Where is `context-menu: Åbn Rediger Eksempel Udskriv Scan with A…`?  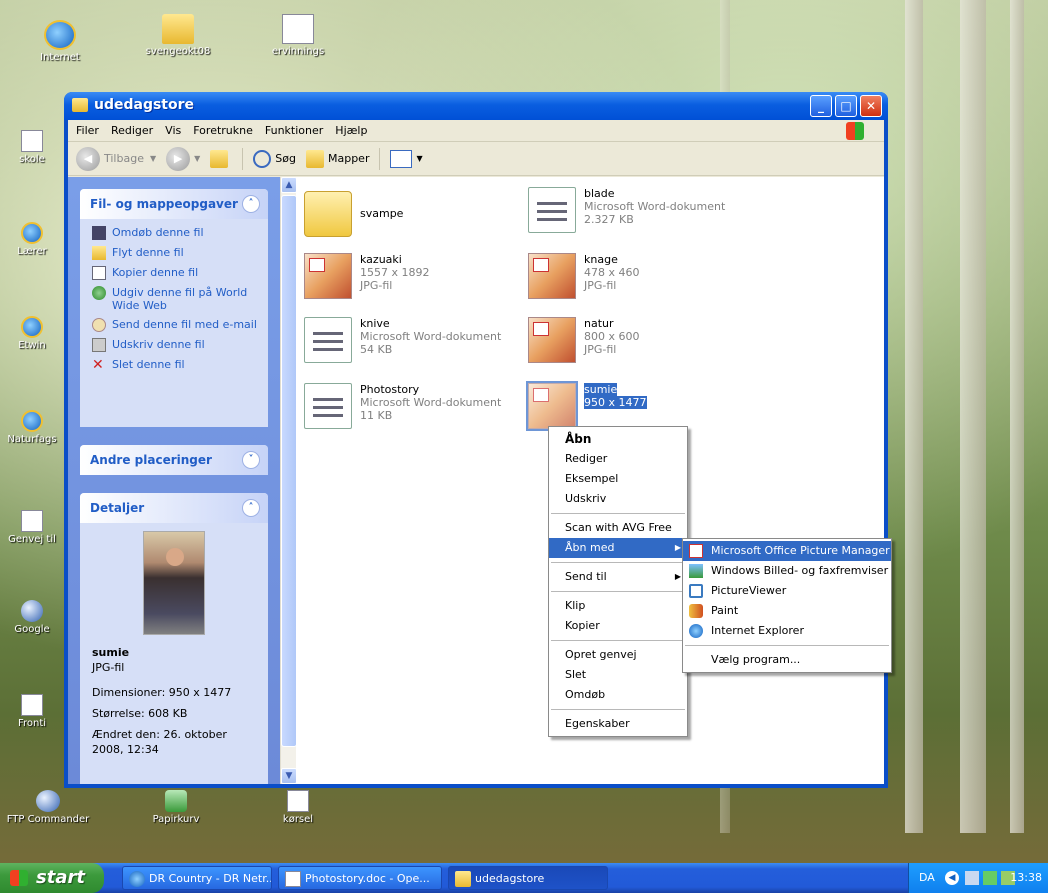
context-menu: Åbn Rediger Eksempel Udskriv Scan with A… is located at coordinates (618, 581).